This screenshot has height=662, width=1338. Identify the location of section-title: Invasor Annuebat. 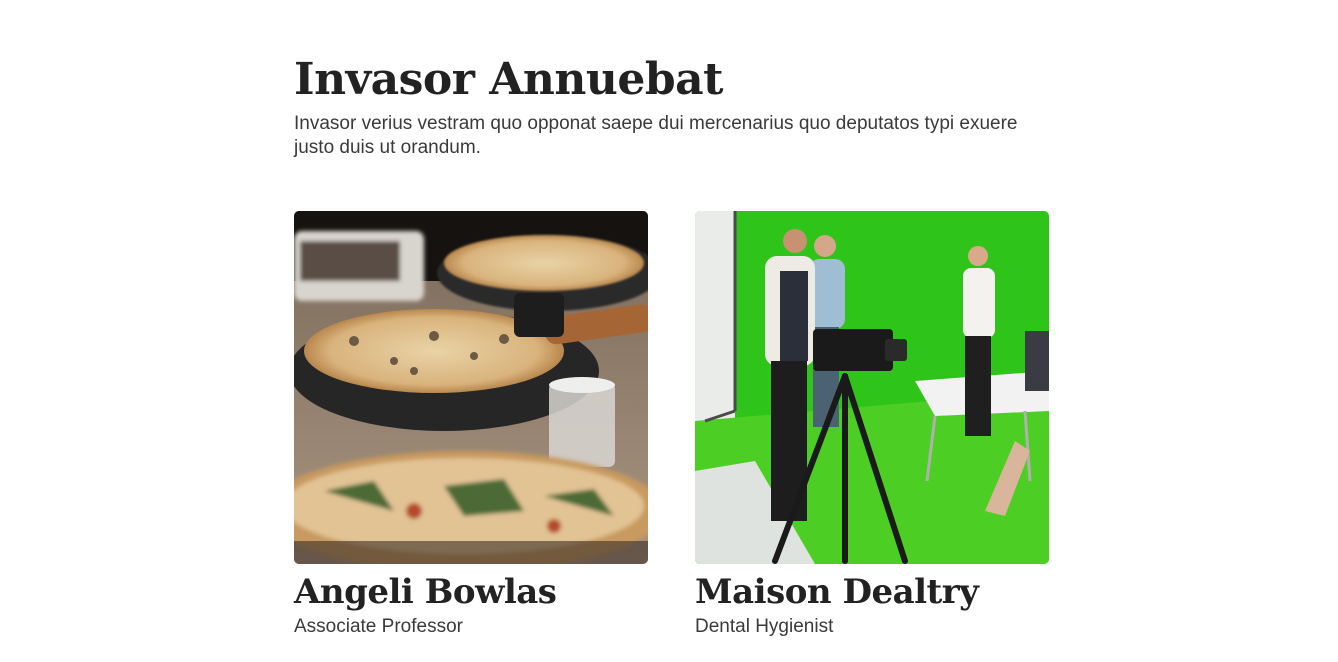
(508, 79).